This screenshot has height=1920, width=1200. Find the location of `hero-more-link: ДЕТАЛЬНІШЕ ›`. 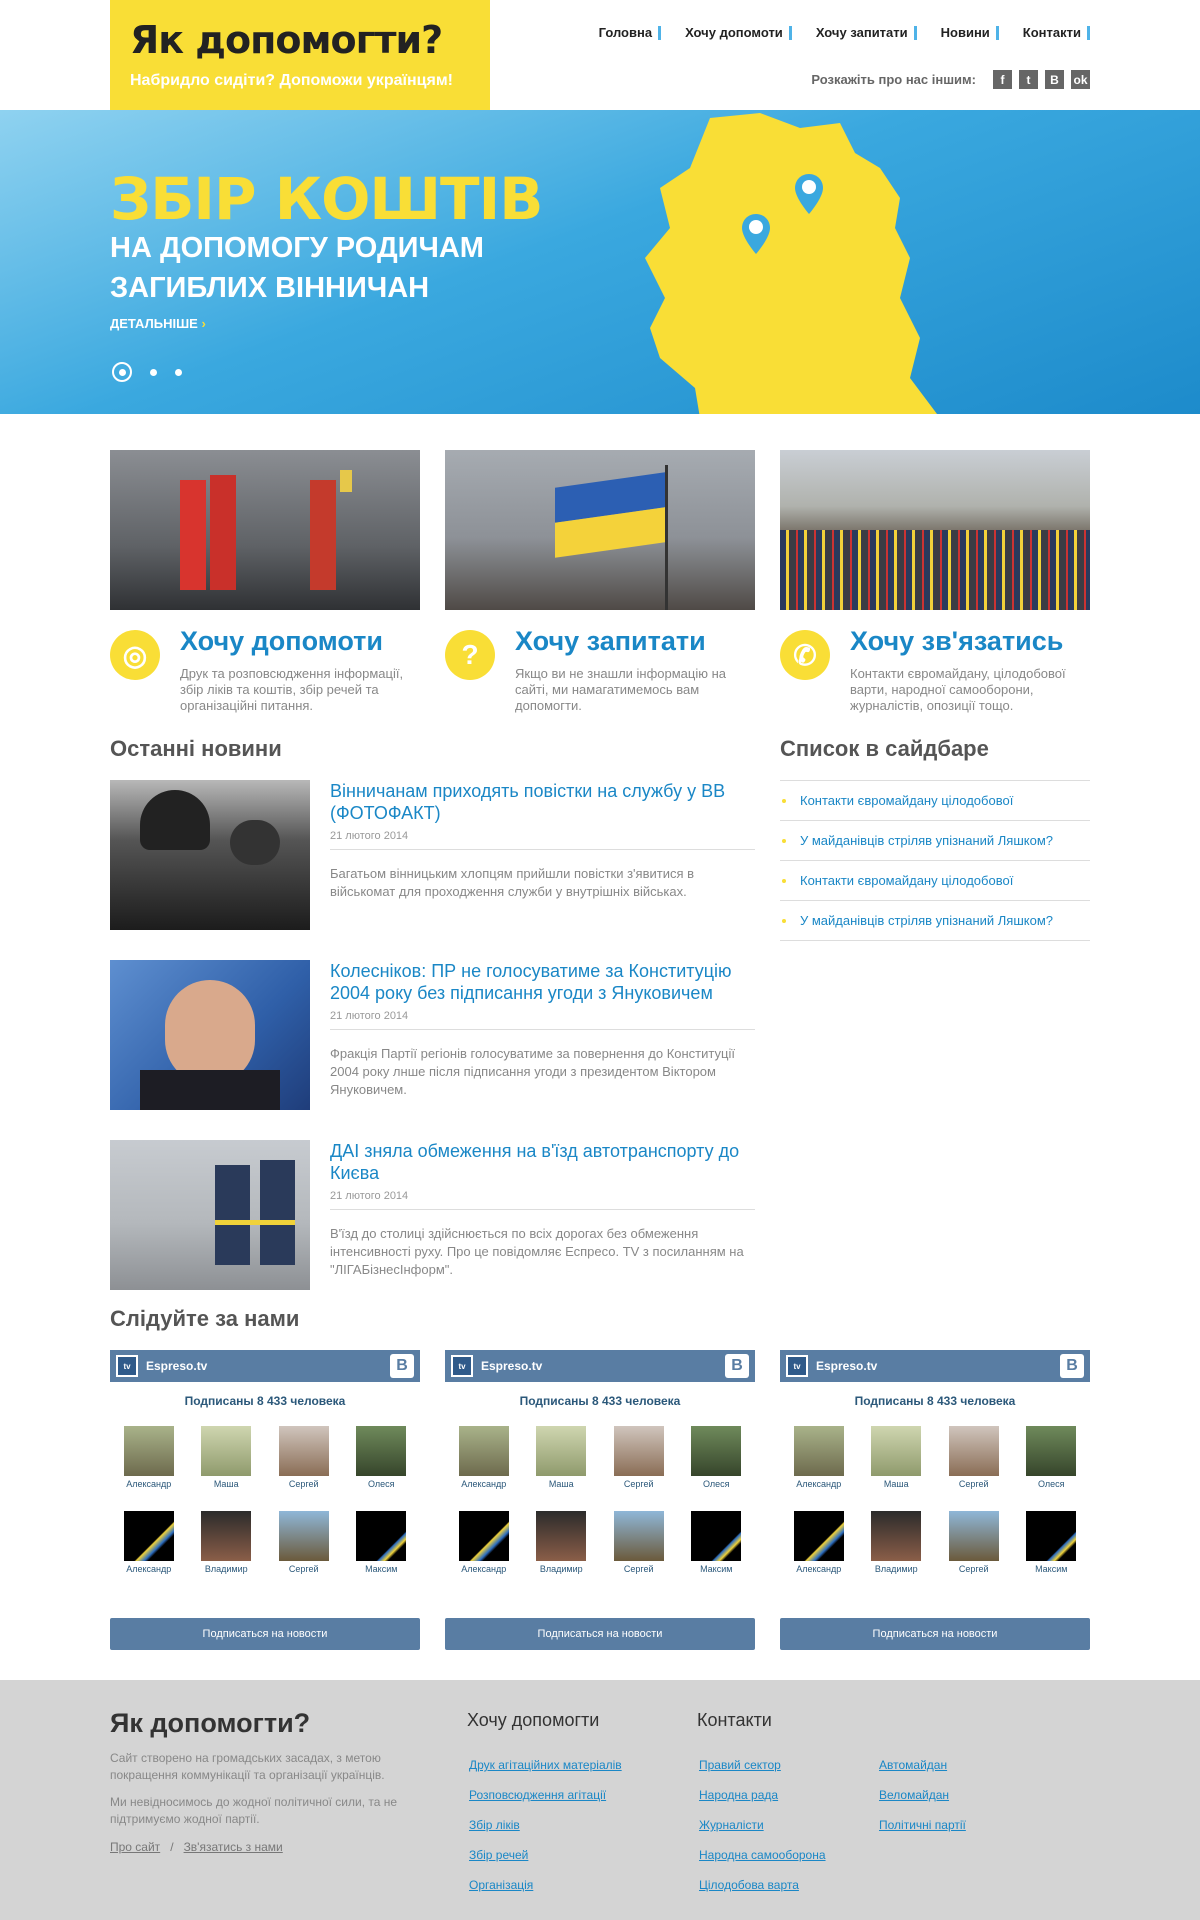

hero-more-link: ДЕТАЛЬНІШЕ › is located at coordinates (158, 323).